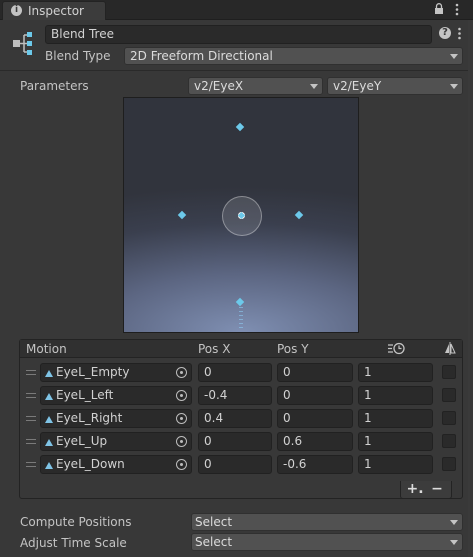 The width and height of the screenshot is (473, 557). What do you see at coordinates (315, 395) in the screenshot?
I see `pos-y-field-row-1: 0` at bounding box center [315, 395].